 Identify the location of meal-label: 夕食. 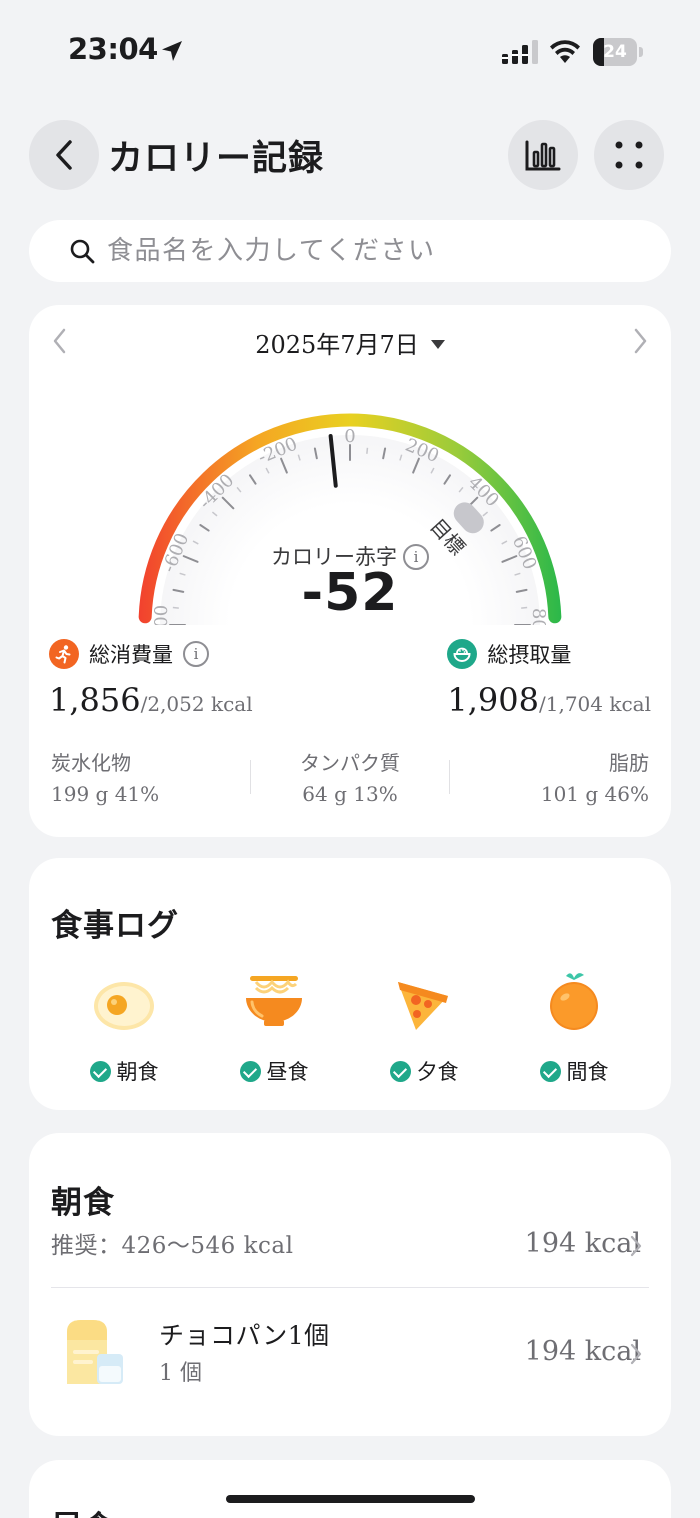
(437, 1072).